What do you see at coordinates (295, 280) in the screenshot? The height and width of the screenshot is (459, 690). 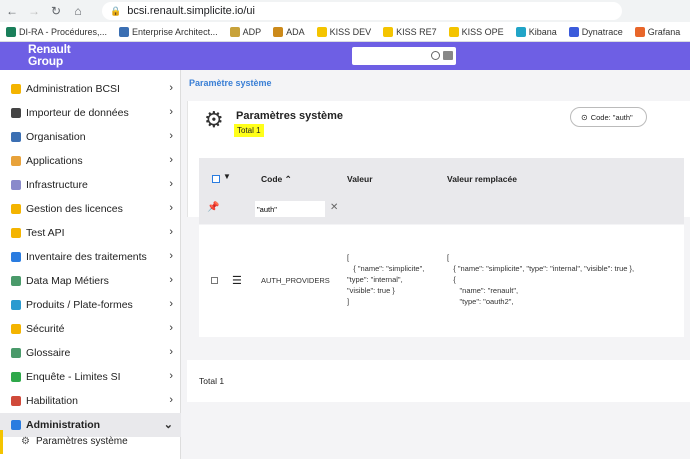 I see `cell-code: AUTH_PROVIDERS` at bounding box center [295, 280].